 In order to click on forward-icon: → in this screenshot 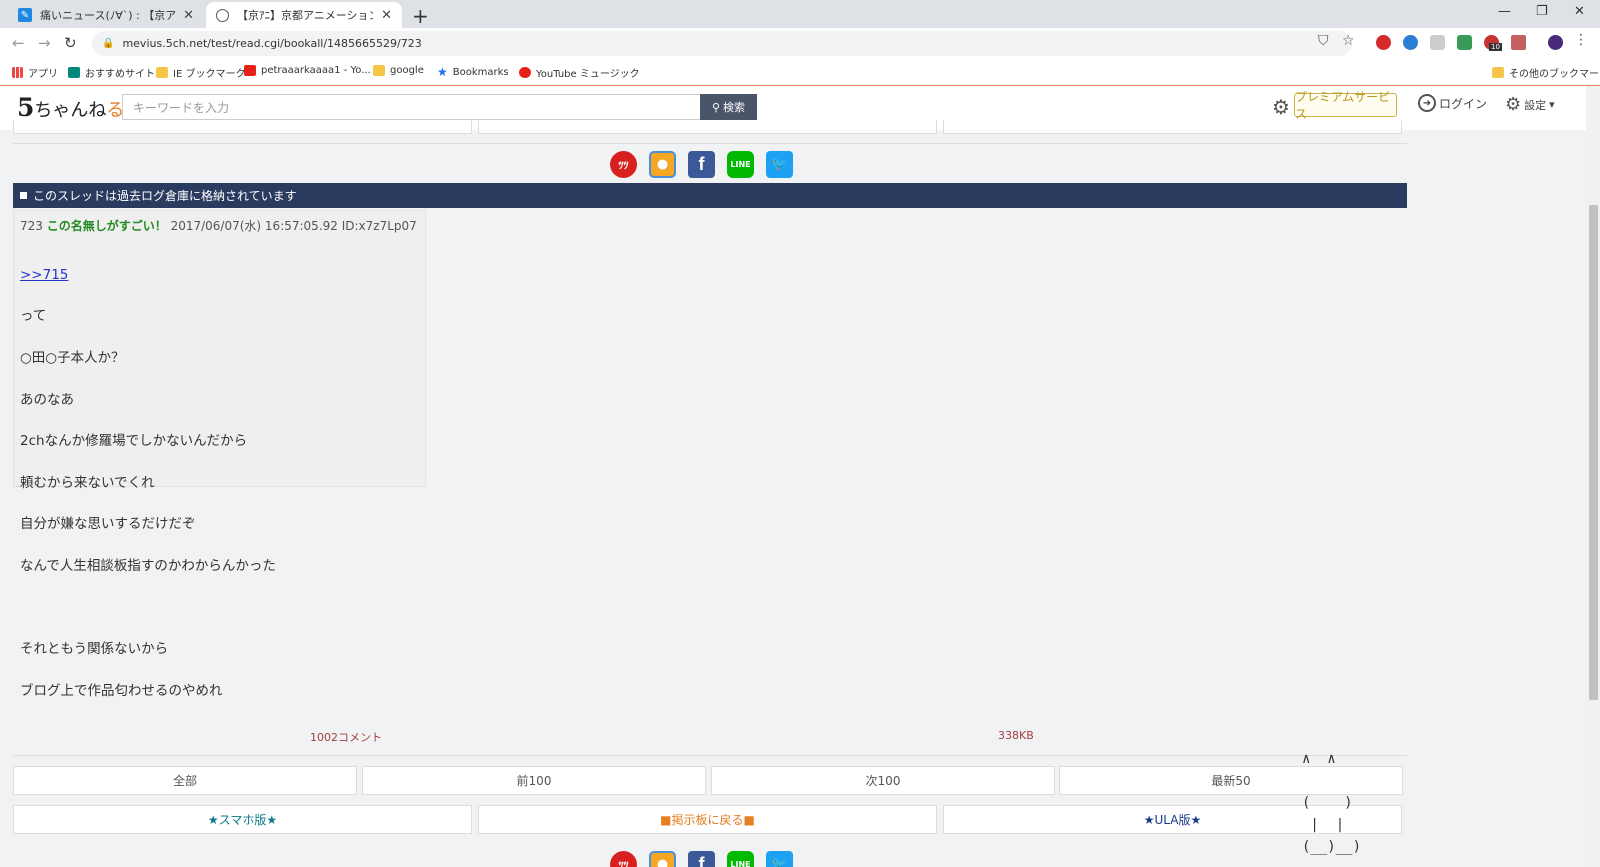, I will do `click(44, 43)`.